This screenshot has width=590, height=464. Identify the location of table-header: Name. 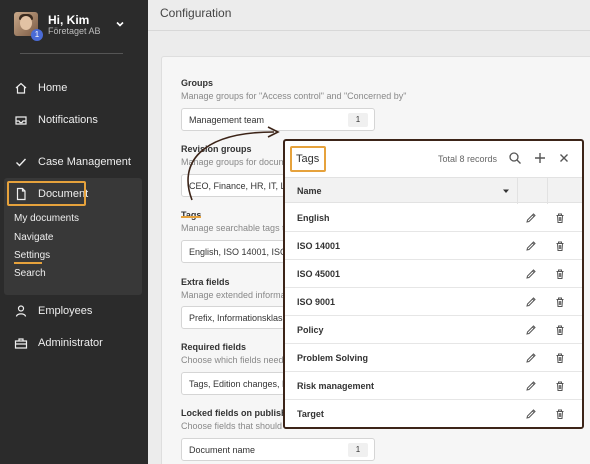
(433, 190).